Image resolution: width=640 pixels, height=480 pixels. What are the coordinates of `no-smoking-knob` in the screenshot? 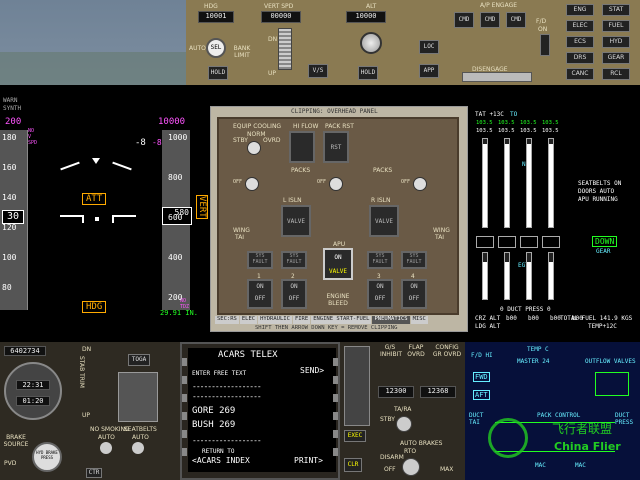 It's located at (106, 448).